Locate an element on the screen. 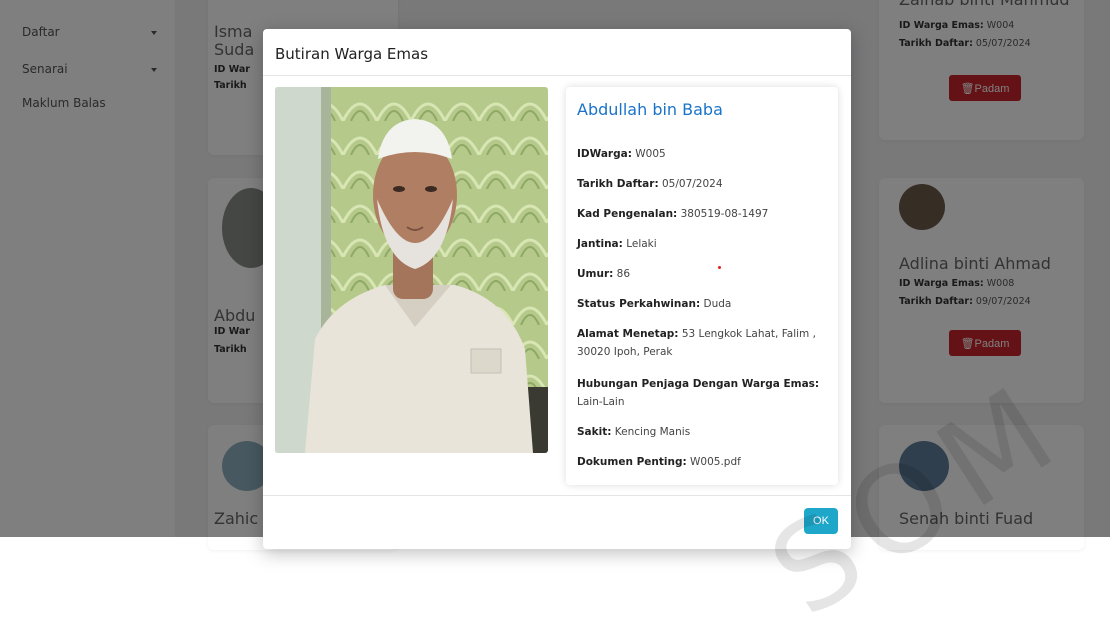  detail-row-dokumen: Dokumen Penting: W005.pdf is located at coordinates (703, 462).